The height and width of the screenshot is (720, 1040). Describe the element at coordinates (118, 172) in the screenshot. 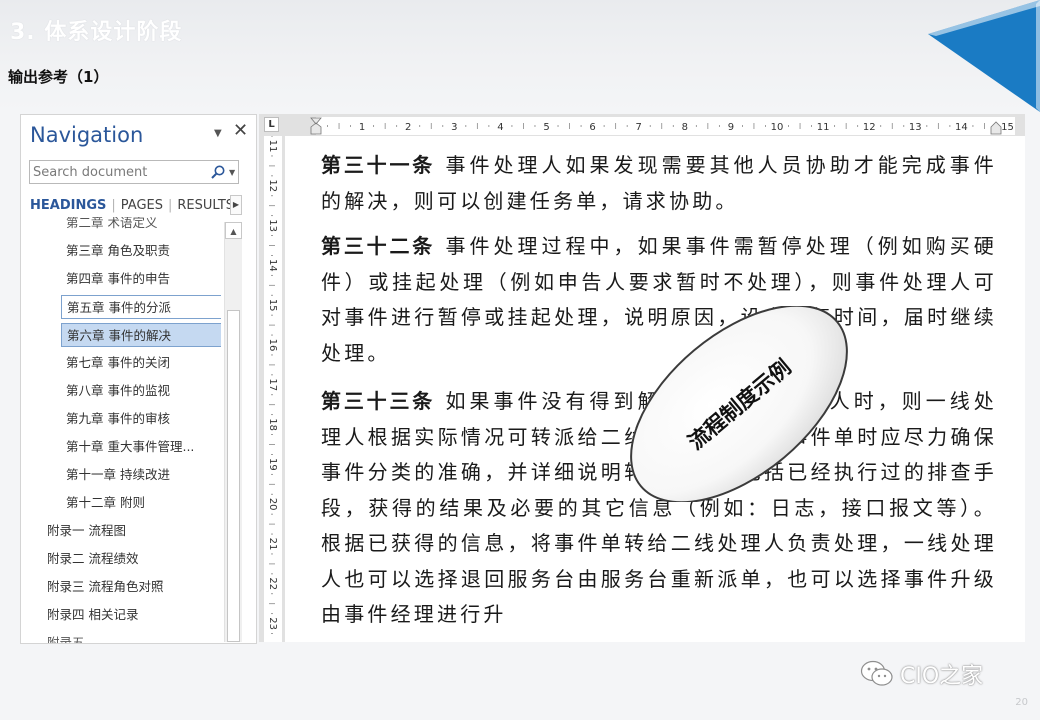

I see `search-input` at that location.